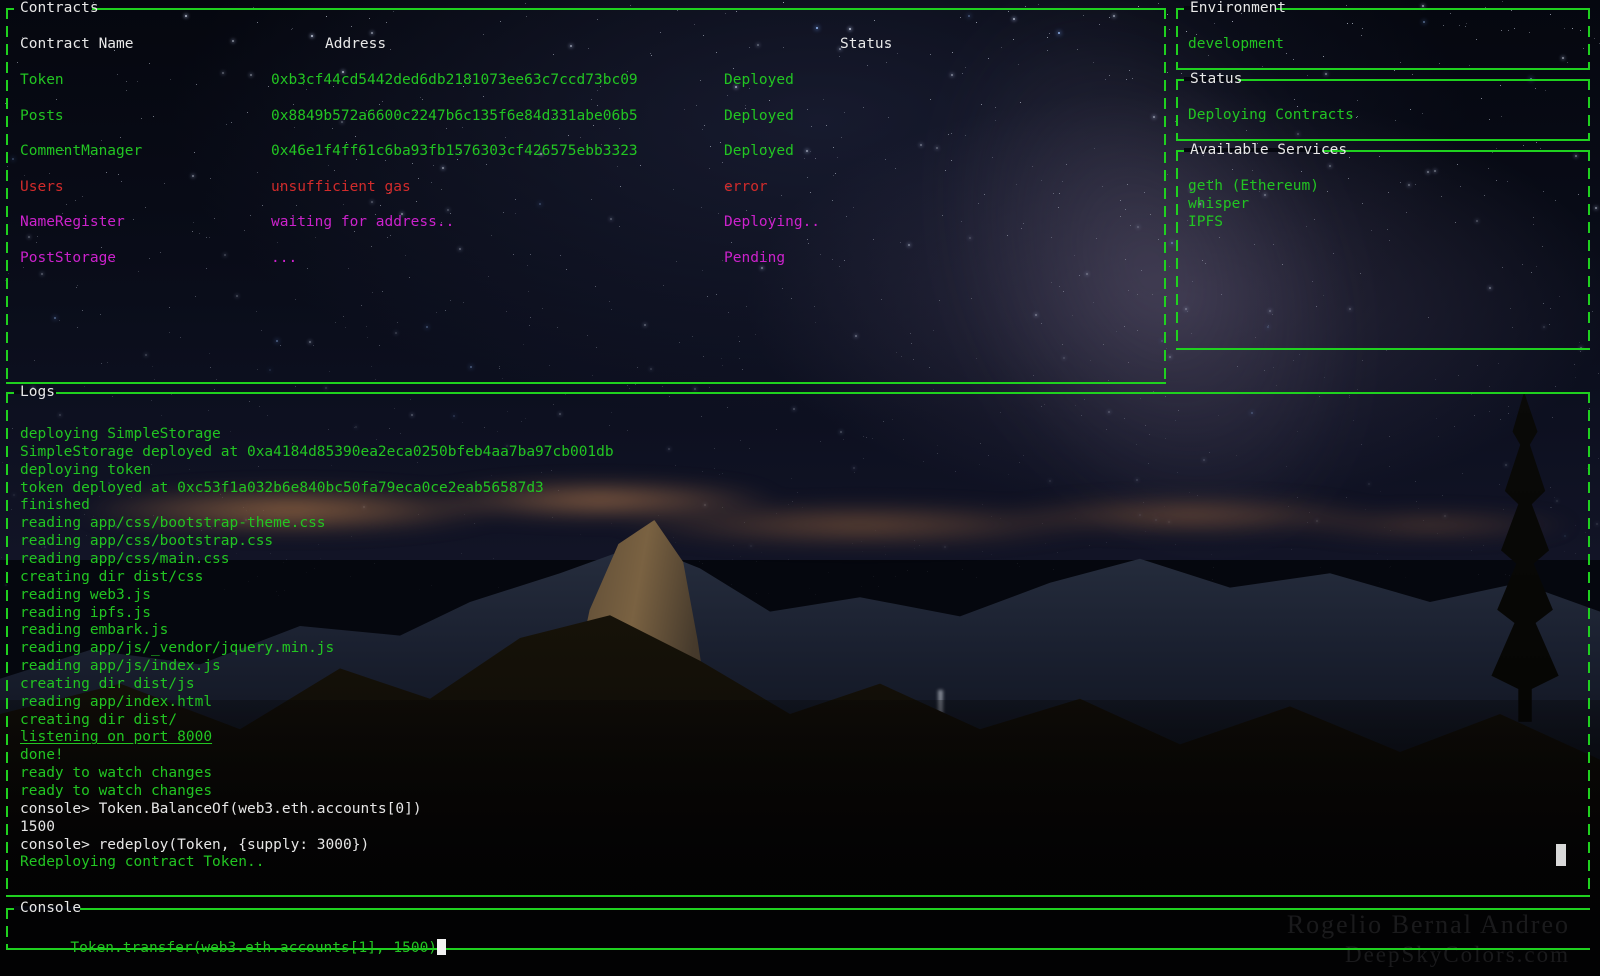 This screenshot has width=1600, height=976. Describe the element at coordinates (1253, 186) in the screenshot. I see `service-item: geth (Ethereum)` at that location.